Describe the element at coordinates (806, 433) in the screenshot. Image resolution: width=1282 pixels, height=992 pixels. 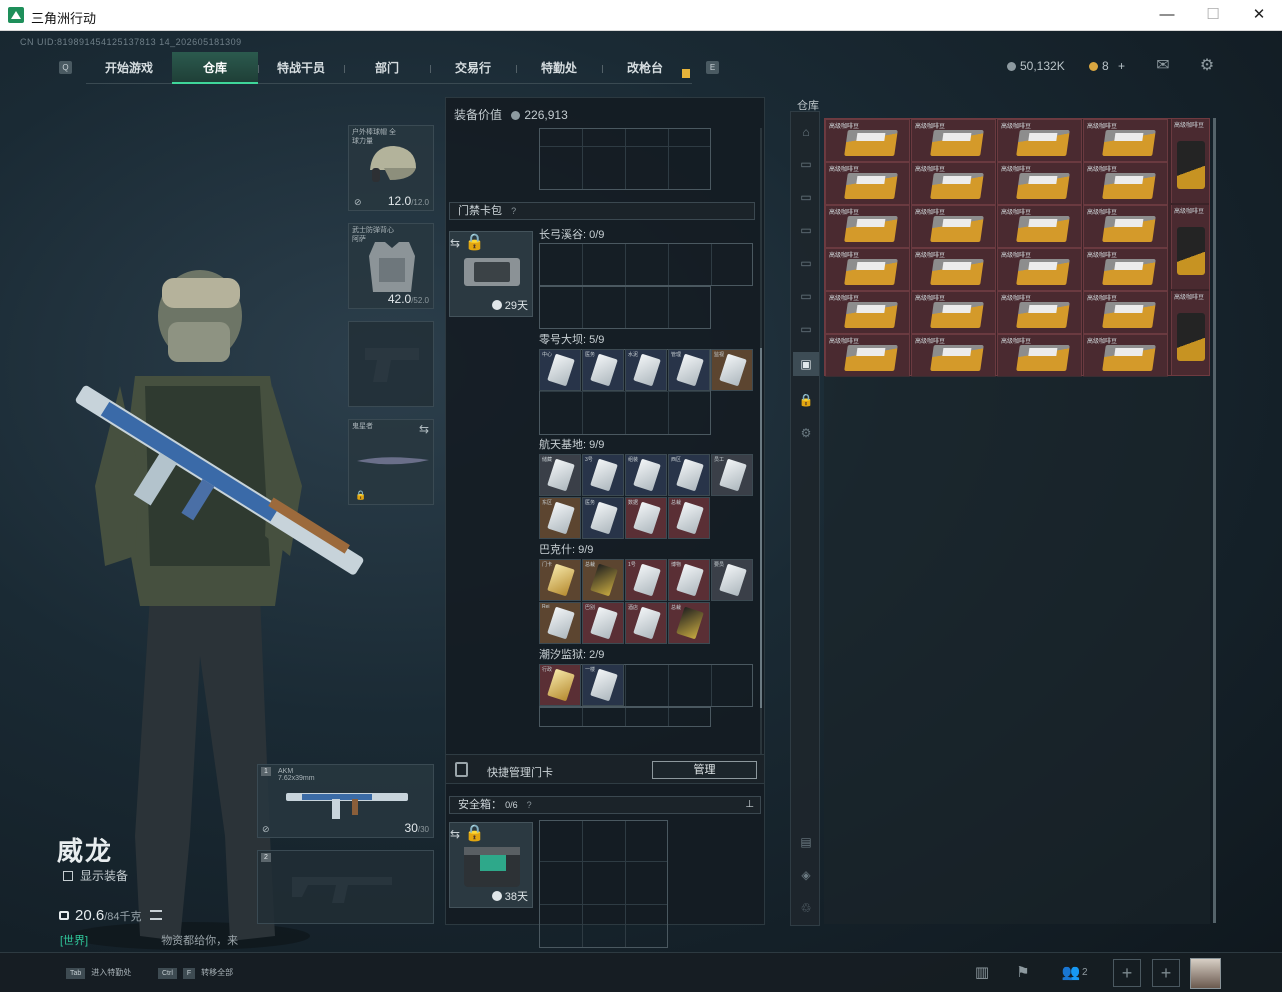
I see `warehouse-settings-icon: ⚙` at that location.